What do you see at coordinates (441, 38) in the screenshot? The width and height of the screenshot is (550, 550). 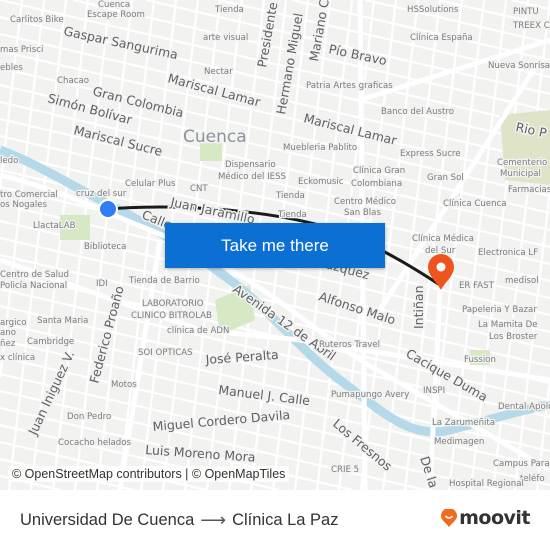 I see `poi-label: Clínica España` at bounding box center [441, 38].